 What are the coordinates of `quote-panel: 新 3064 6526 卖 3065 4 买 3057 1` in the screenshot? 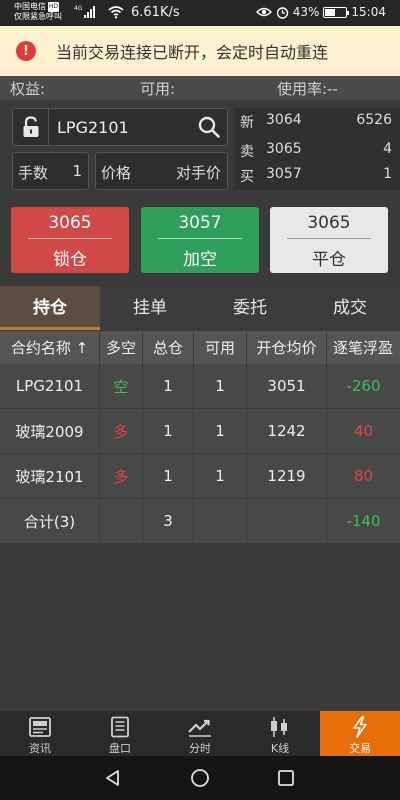 It's located at (317, 149).